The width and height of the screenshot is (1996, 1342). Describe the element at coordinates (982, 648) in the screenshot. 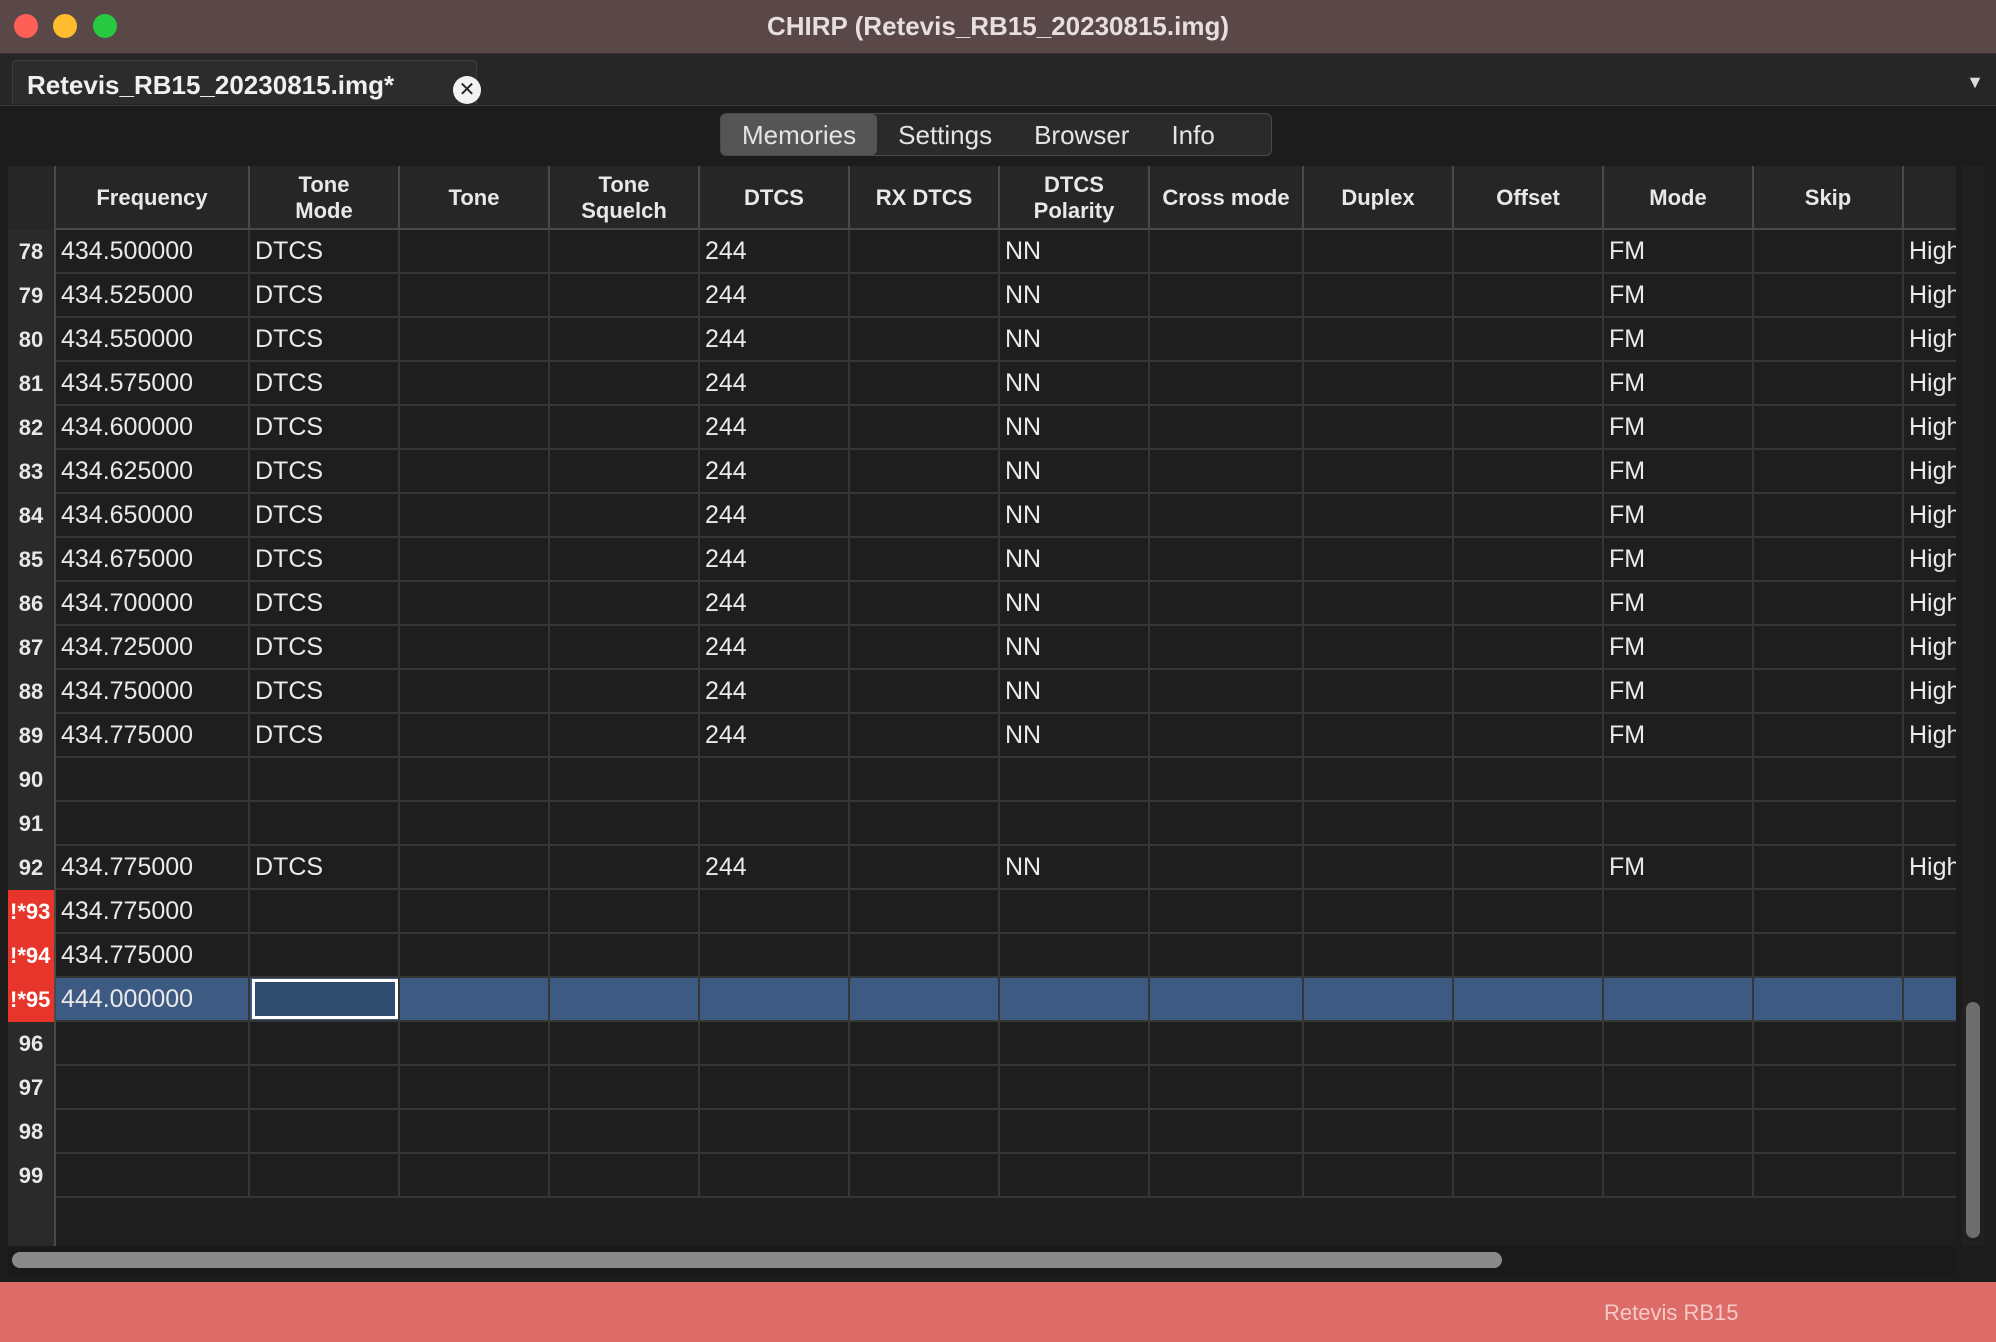

I see `table-row: 87 434.725000 DTCS 244 NN FM High` at that location.